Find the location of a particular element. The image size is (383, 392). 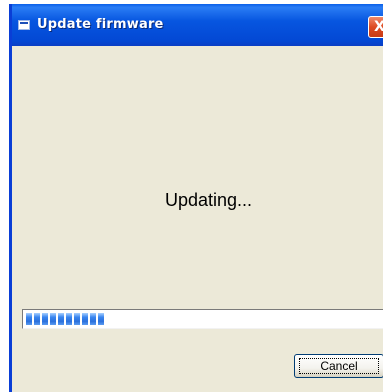

window-title: Update firmware is located at coordinates (100, 24).